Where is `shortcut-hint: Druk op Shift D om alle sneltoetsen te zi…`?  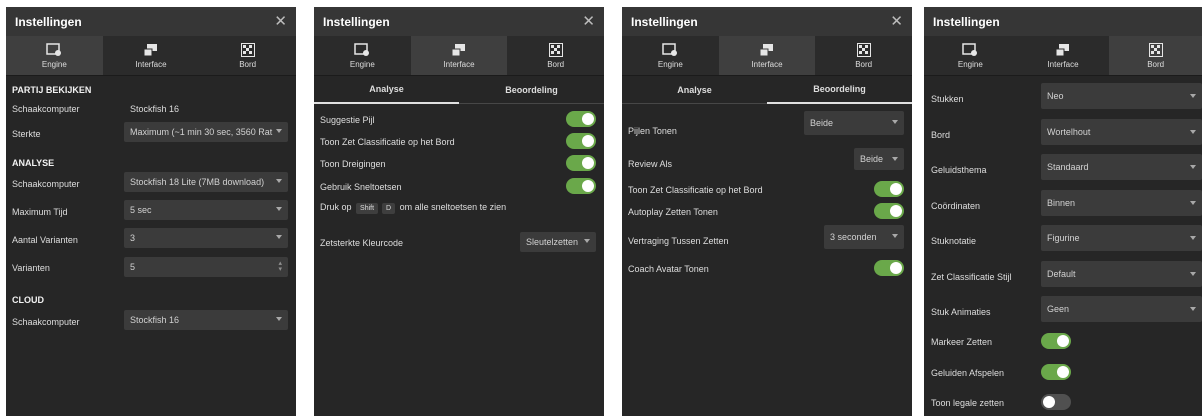 shortcut-hint: Druk op Shift D om alle sneltoetsen te zi… is located at coordinates (413, 208).